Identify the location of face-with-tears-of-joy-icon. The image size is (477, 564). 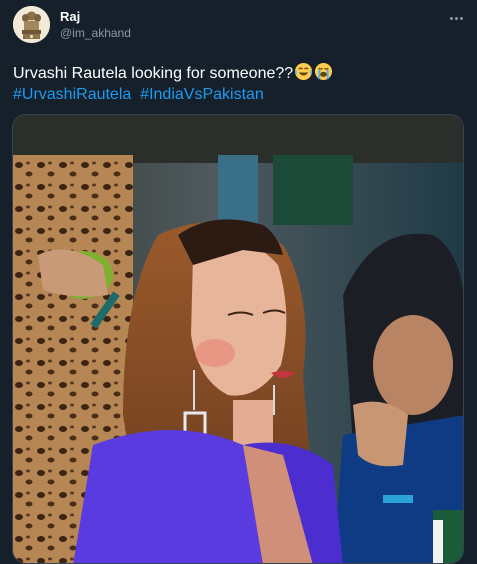
(304, 71).